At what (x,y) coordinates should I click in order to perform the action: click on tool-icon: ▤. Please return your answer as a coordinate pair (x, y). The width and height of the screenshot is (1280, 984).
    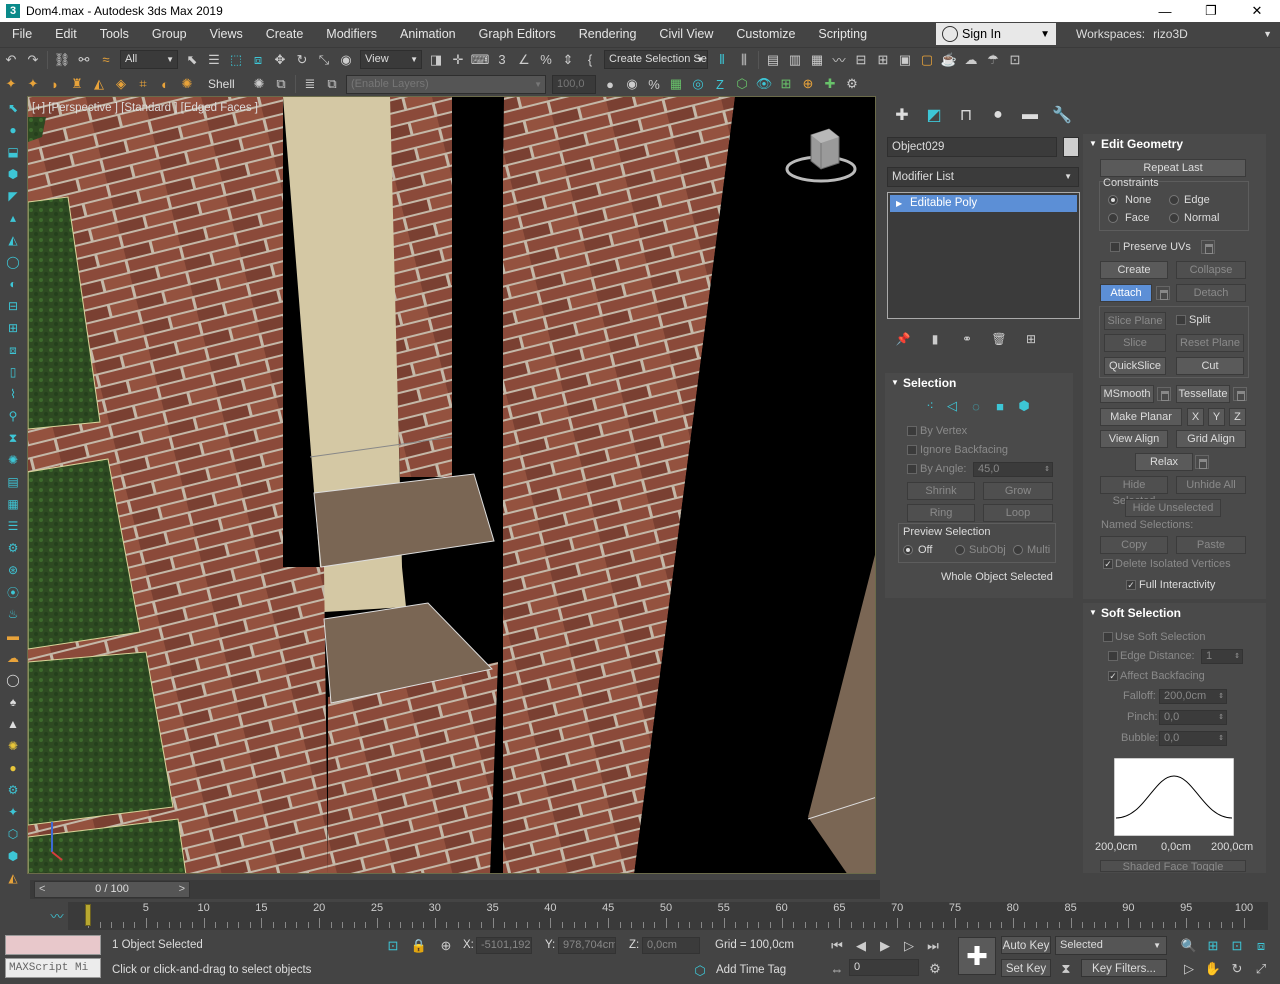
    Looking at the image, I should click on (13, 482).